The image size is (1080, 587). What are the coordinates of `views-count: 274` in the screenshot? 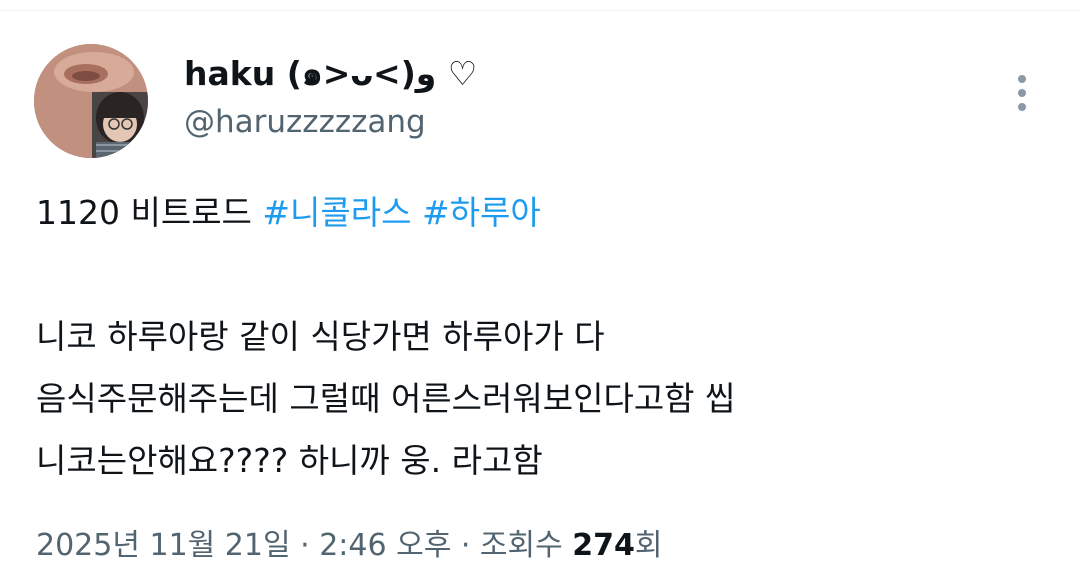 It's located at (603, 545).